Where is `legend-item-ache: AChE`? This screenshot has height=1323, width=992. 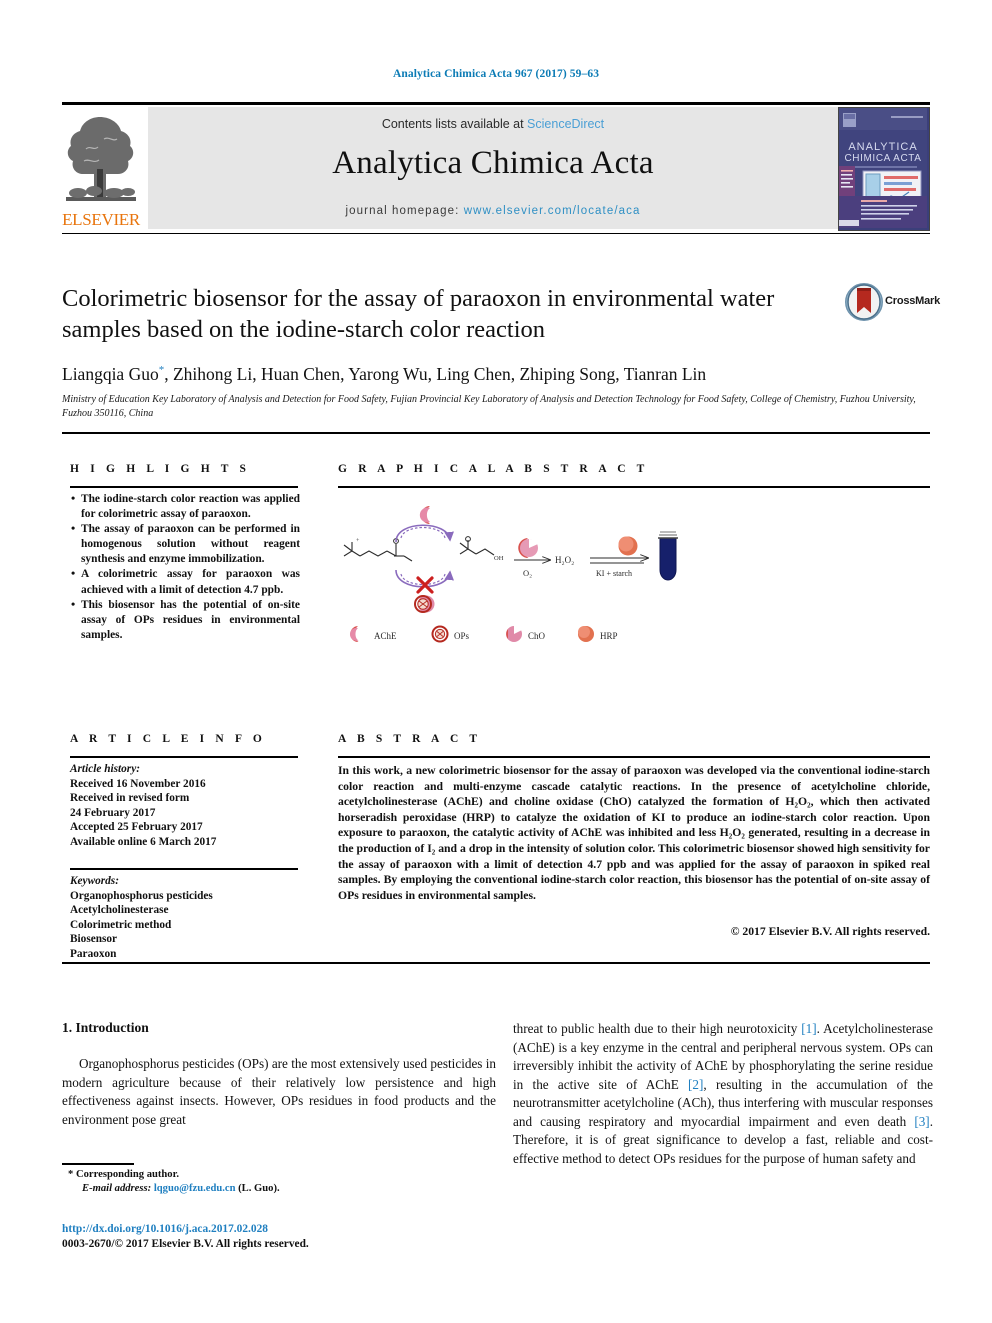
legend-item-ache: AChE is located at coordinates (373, 634).